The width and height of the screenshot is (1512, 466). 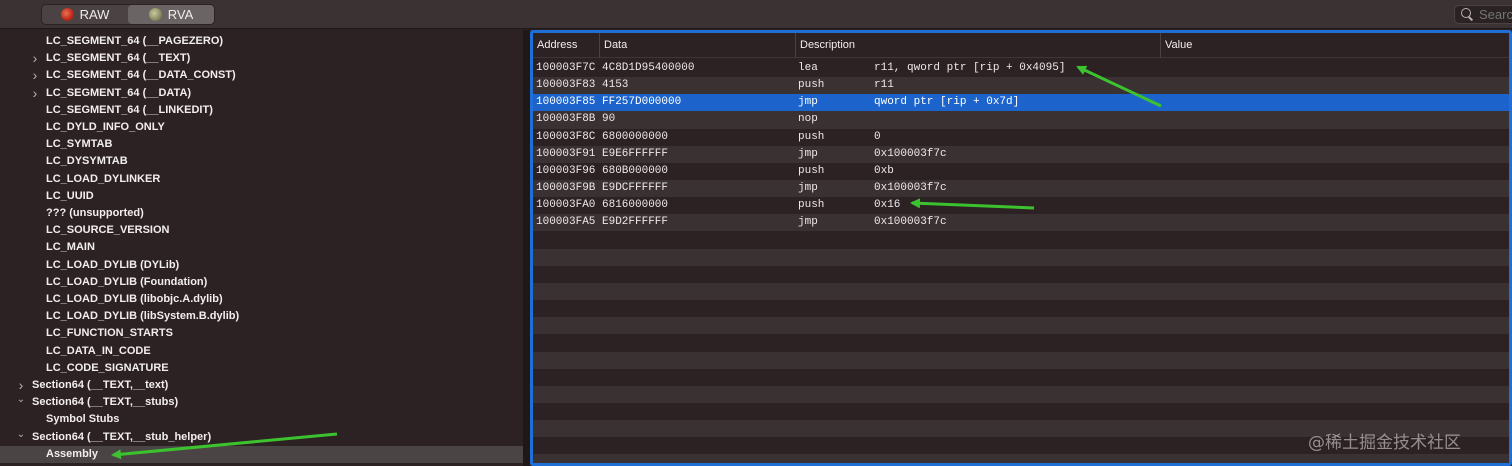 I want to click on address-cell: 100003F8C, so click(x=566, y=136).